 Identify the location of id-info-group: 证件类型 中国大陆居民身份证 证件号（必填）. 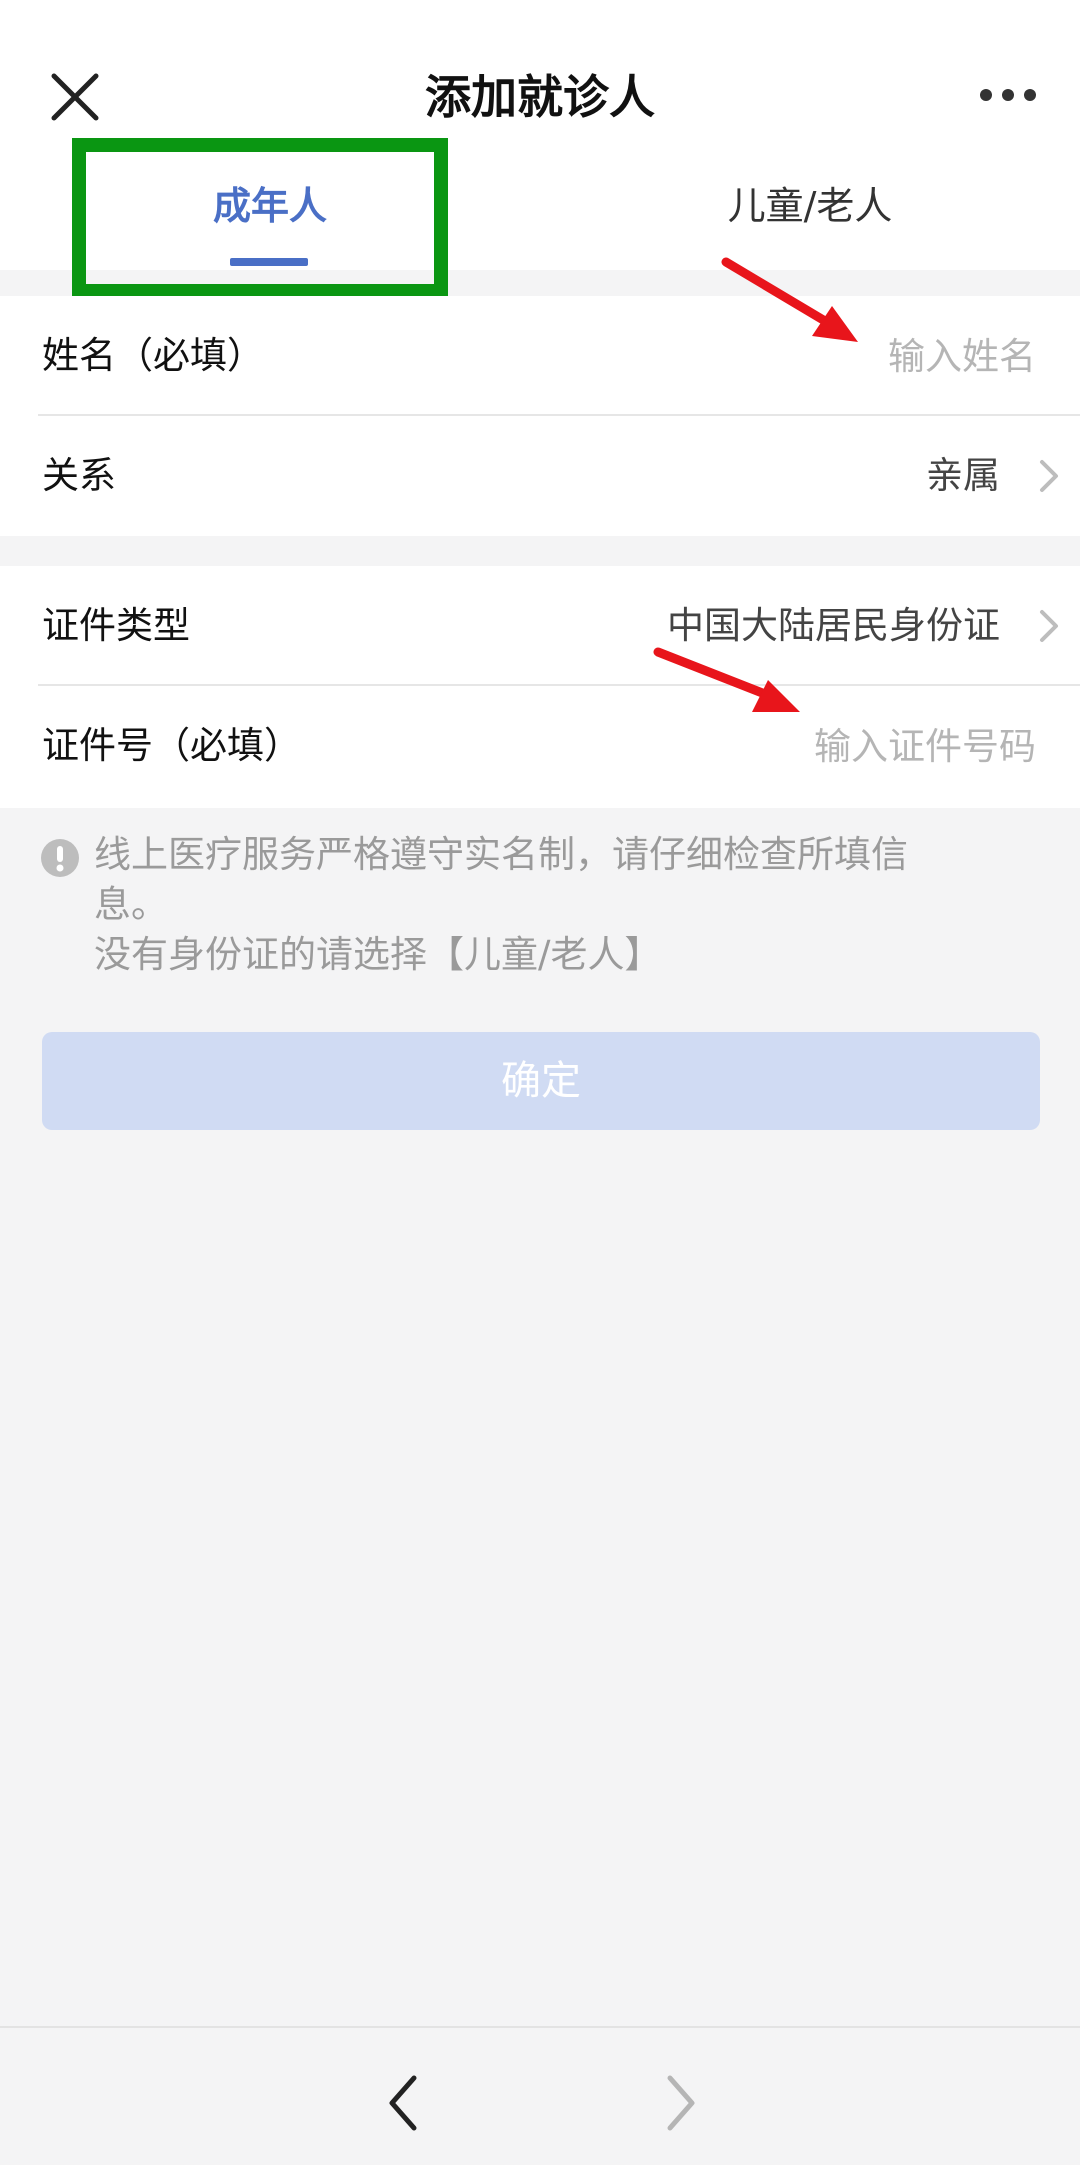
(540, 687).